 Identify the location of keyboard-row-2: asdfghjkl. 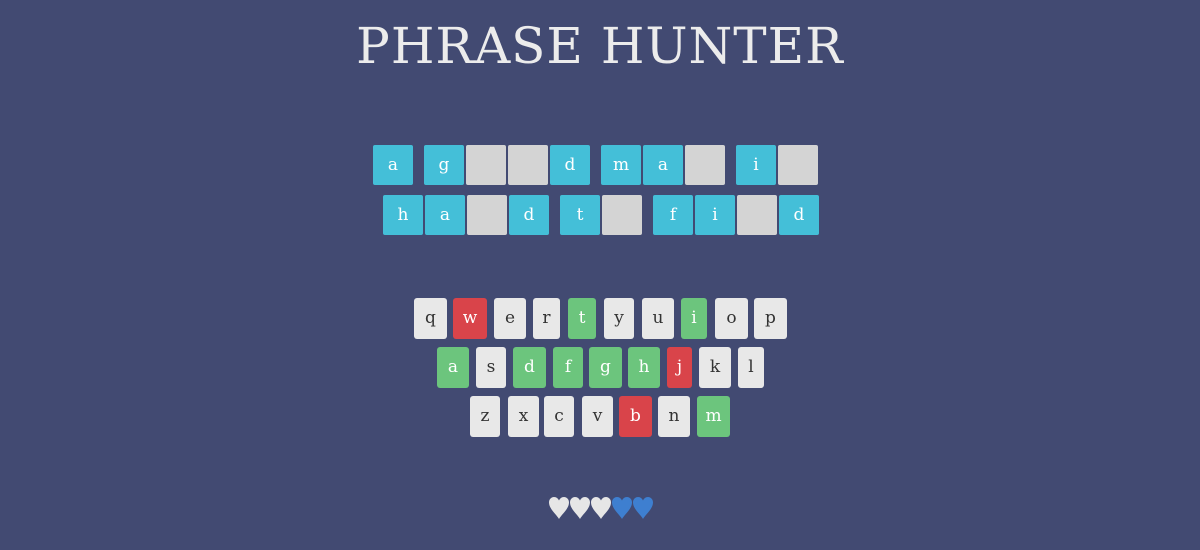
(600, 367).